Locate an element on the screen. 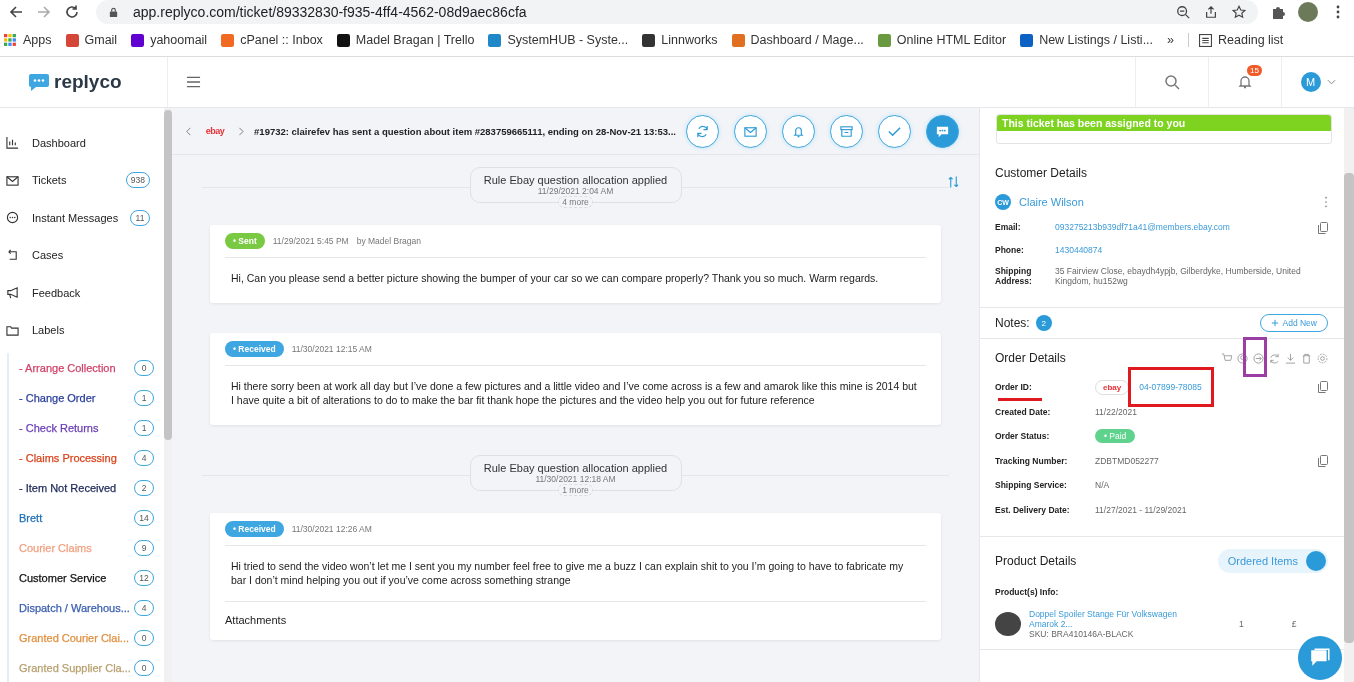 This screenshot has height=682, width=1354. bookmark: Online HTML Editor is located at coordinates (942, 40).